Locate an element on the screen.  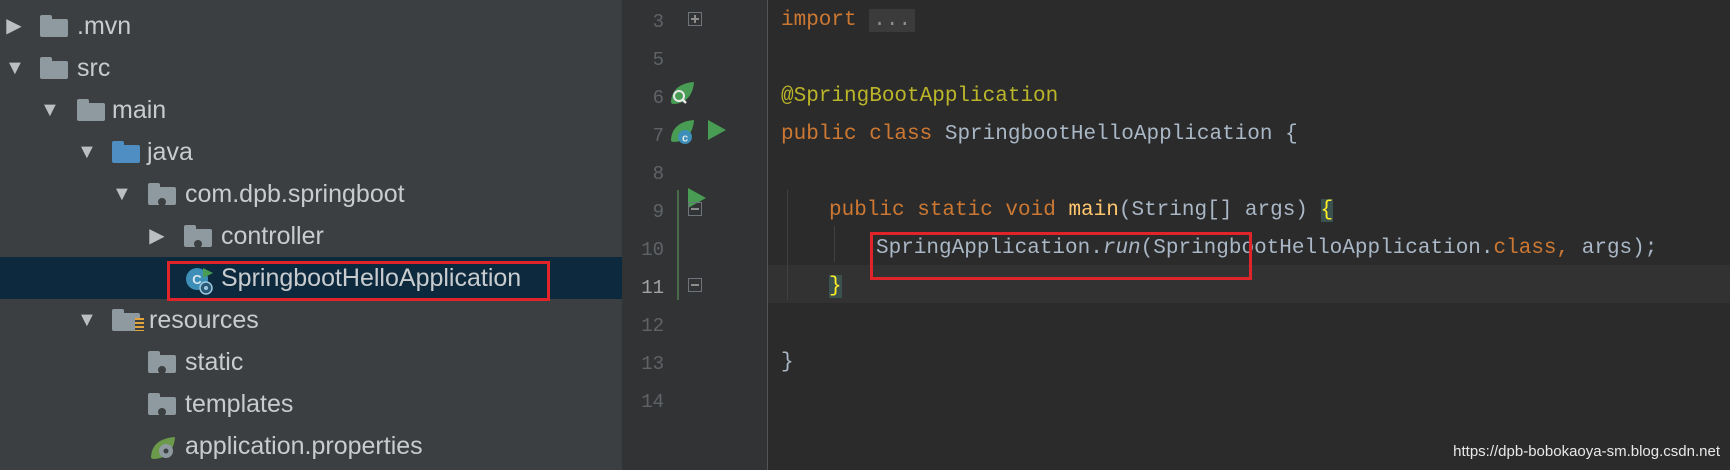
tree-item-java: ▼ java is located at coordinates (311, 152).